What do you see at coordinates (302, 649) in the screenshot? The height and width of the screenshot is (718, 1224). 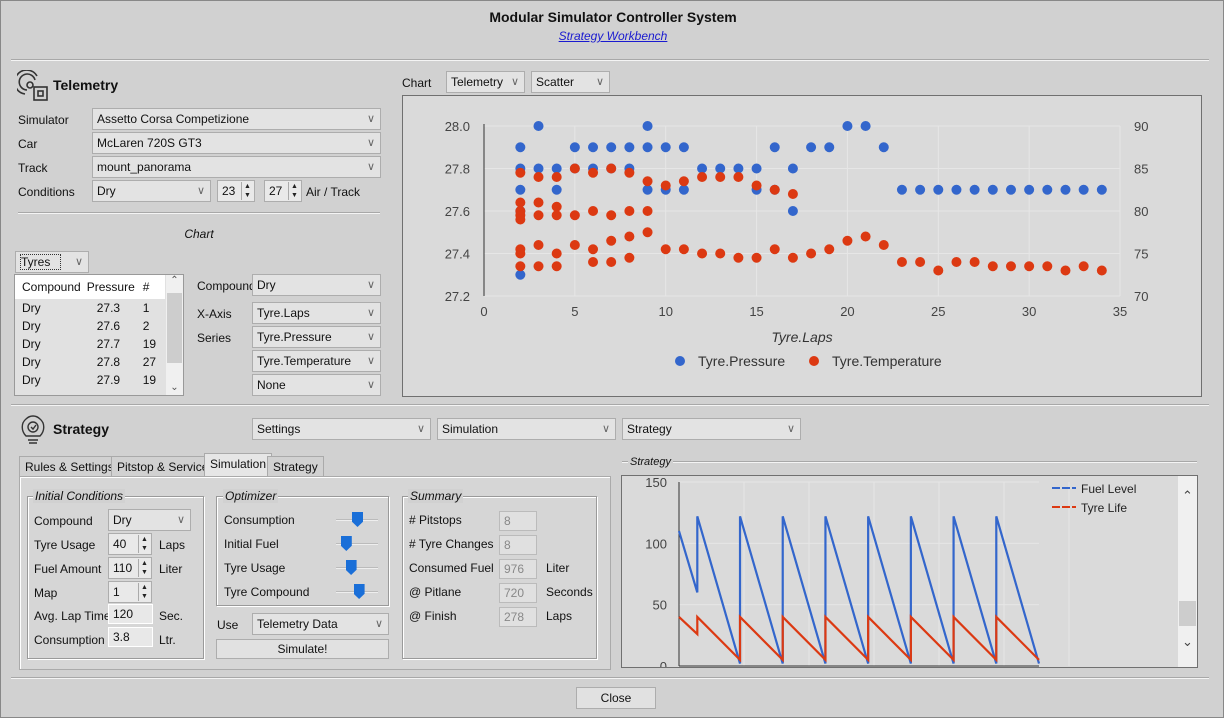 I see `simulate-button: Simulate!` at bounding box center [302, 649].